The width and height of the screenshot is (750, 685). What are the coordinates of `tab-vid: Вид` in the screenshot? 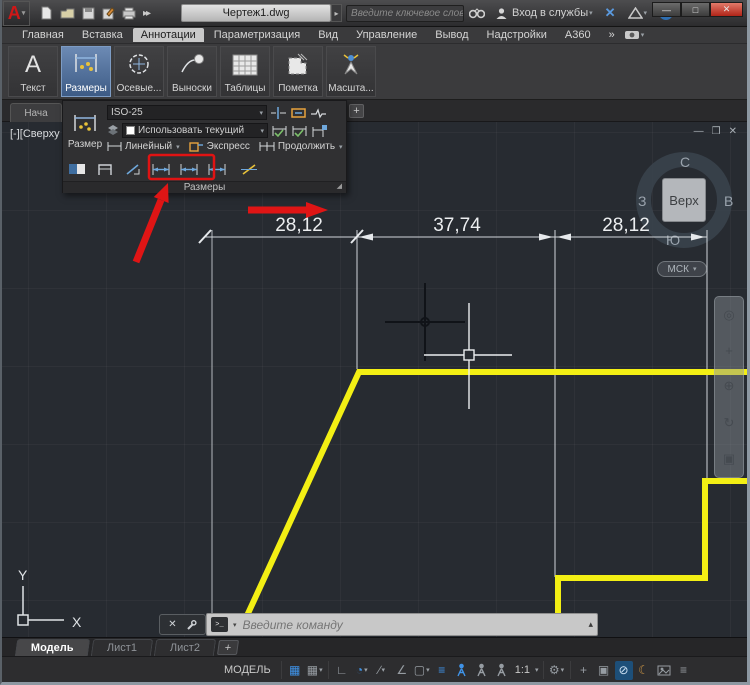 It's located at (328, 35).